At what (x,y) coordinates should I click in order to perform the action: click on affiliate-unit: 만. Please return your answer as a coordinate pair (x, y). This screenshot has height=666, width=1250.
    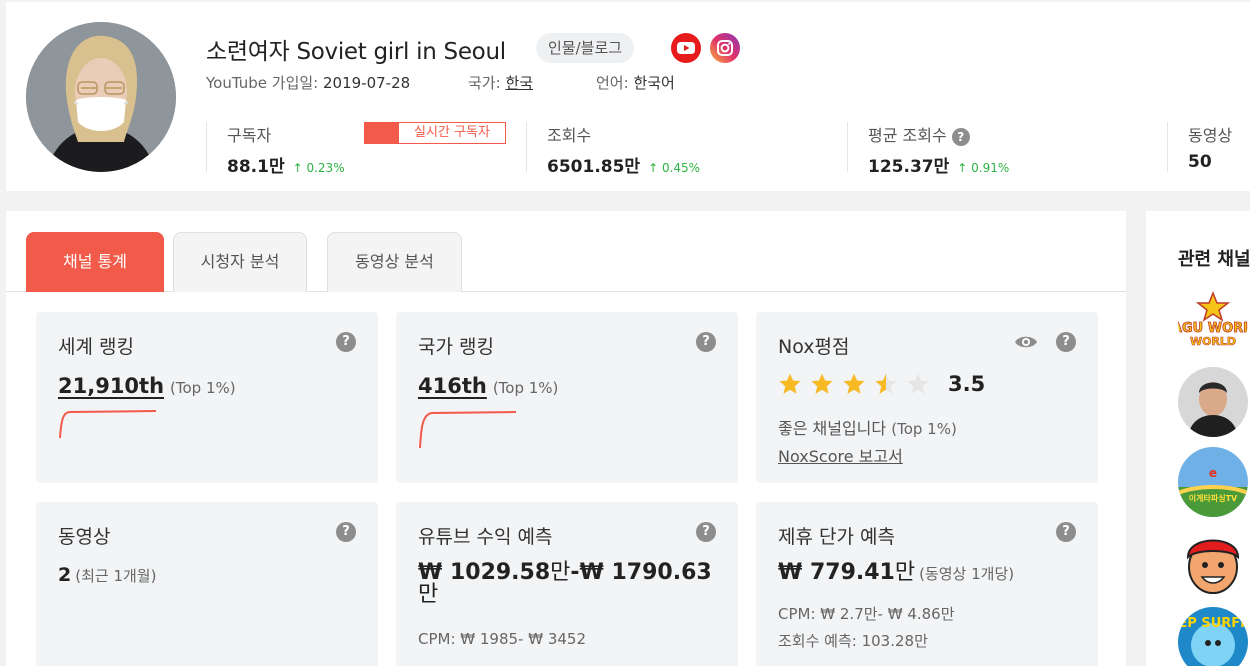
    Looking at the image, I should click on (905, 572).